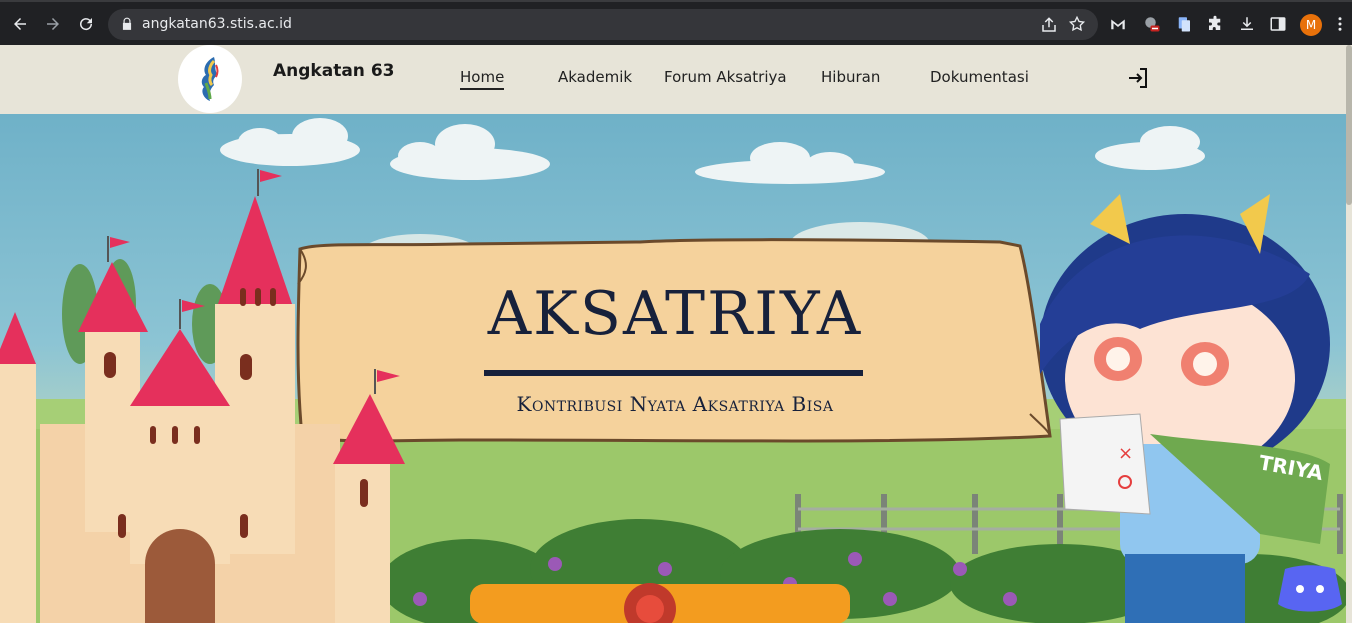 This screenshot has height=623, width=1352. Describe the element at coordinates (595, 77) in the screenshot. I see `nav-akademik: Akademik` at that location.